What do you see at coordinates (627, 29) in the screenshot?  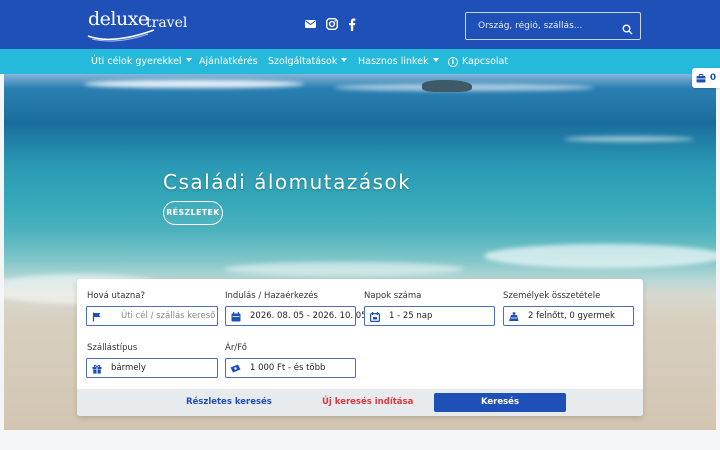 I see `search-icon` at bounding box center [627, 29].